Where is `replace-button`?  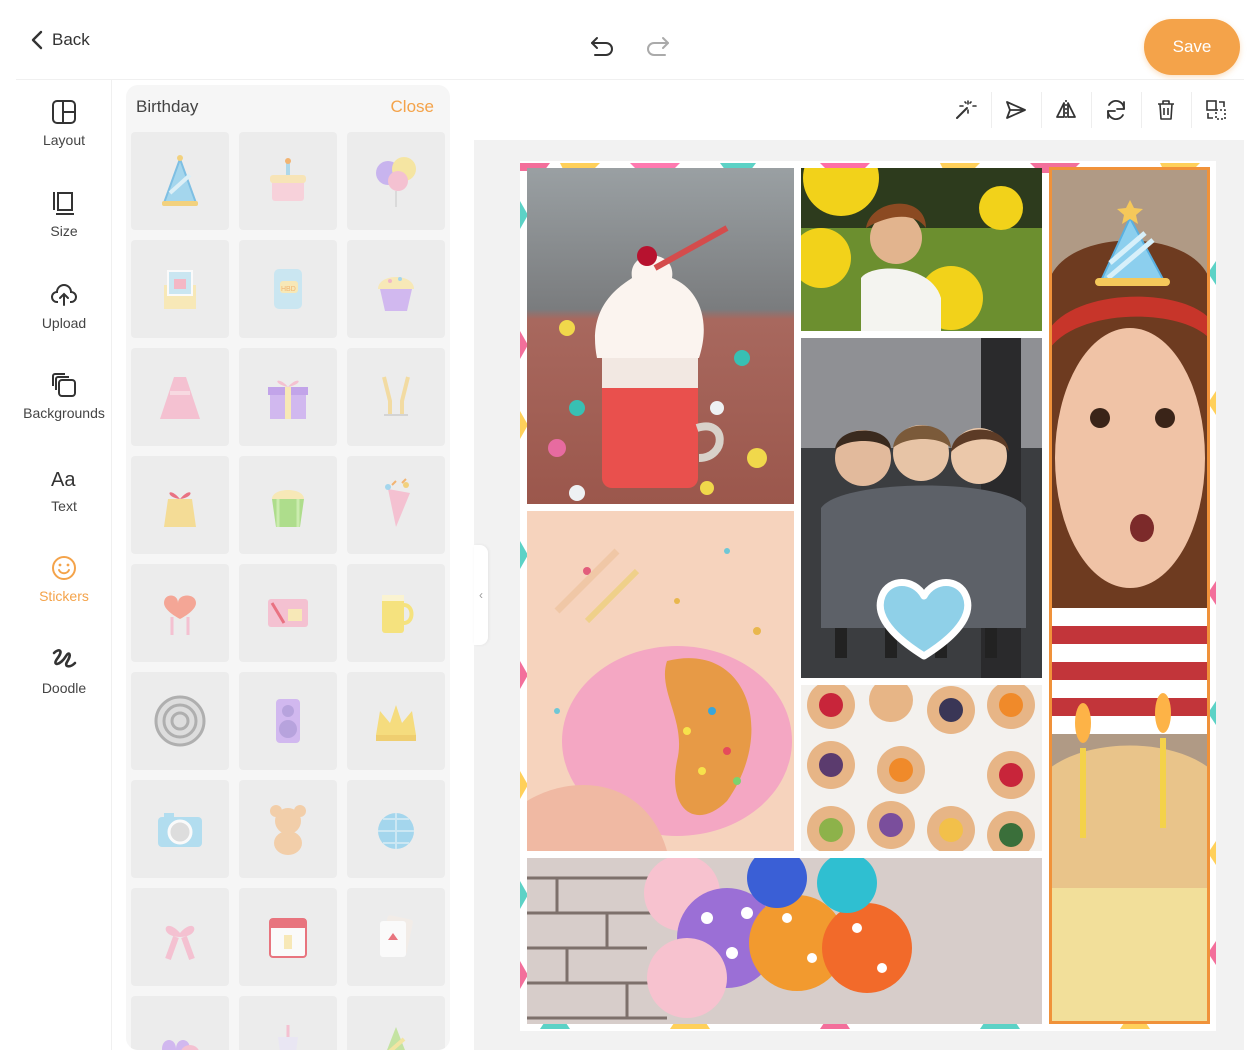
replace-button is located at coordinates (1216, 110).